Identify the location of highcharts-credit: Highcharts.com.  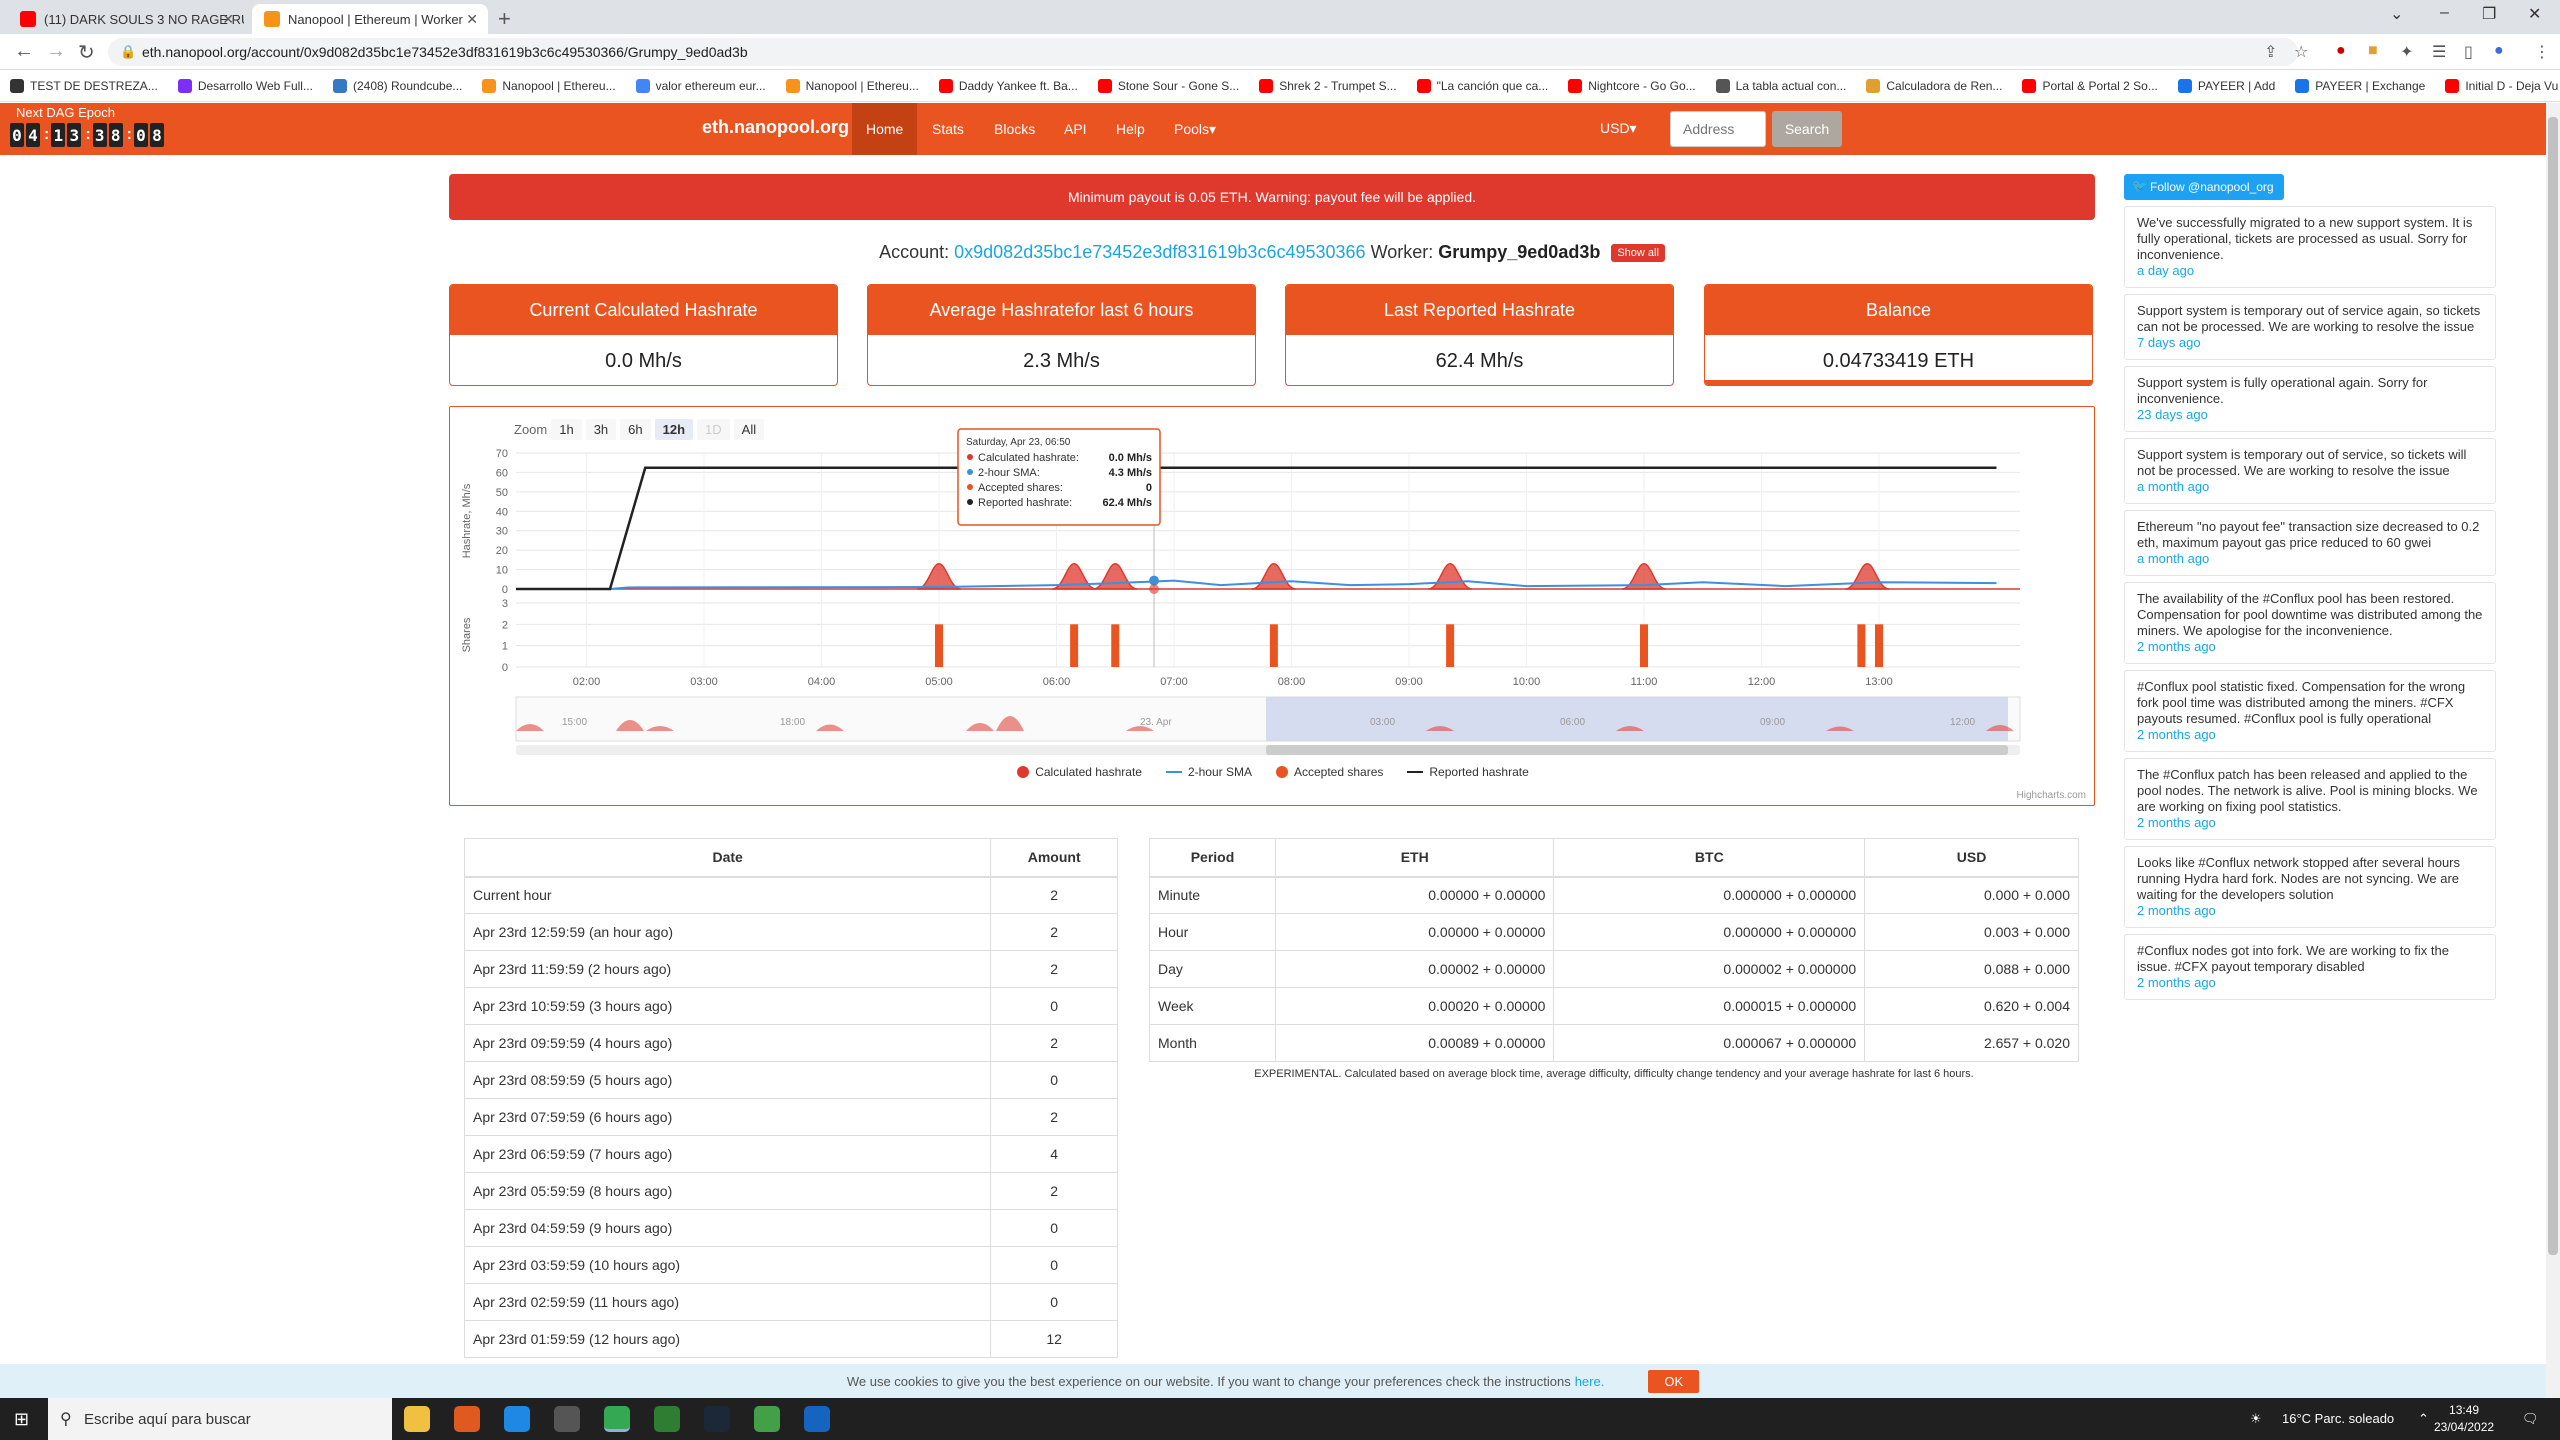
(2051, 795).